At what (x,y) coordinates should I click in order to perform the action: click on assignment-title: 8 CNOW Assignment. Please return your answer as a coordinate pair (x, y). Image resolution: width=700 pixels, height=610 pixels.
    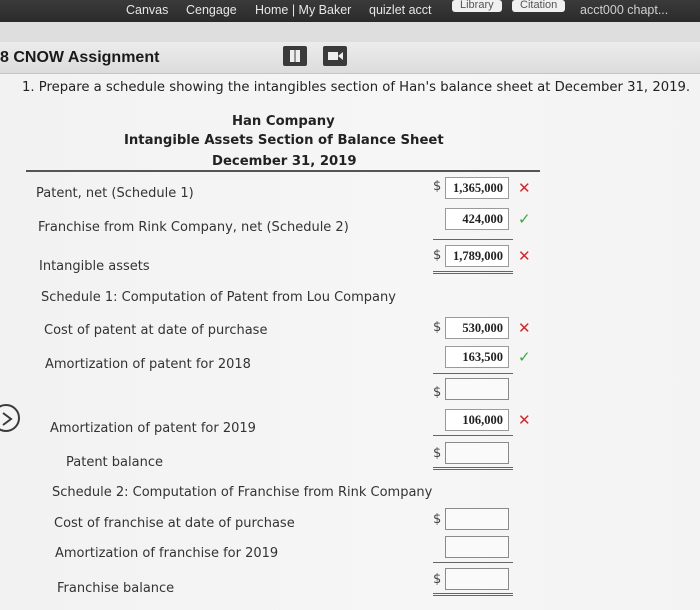
    Looking at the image, I should click on (80, 57).